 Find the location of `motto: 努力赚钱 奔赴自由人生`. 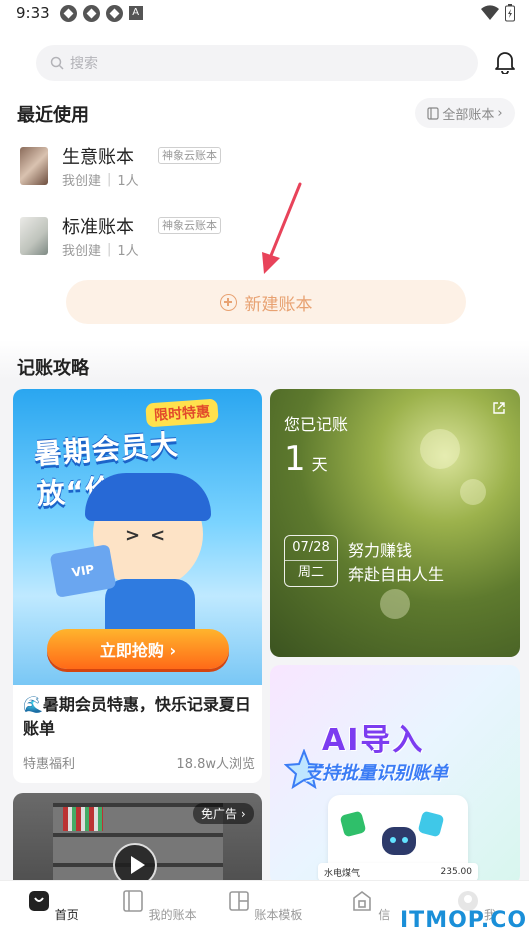

motto: 努力赚钱 奔赴自由人生 is located at coordinates (396, 563).